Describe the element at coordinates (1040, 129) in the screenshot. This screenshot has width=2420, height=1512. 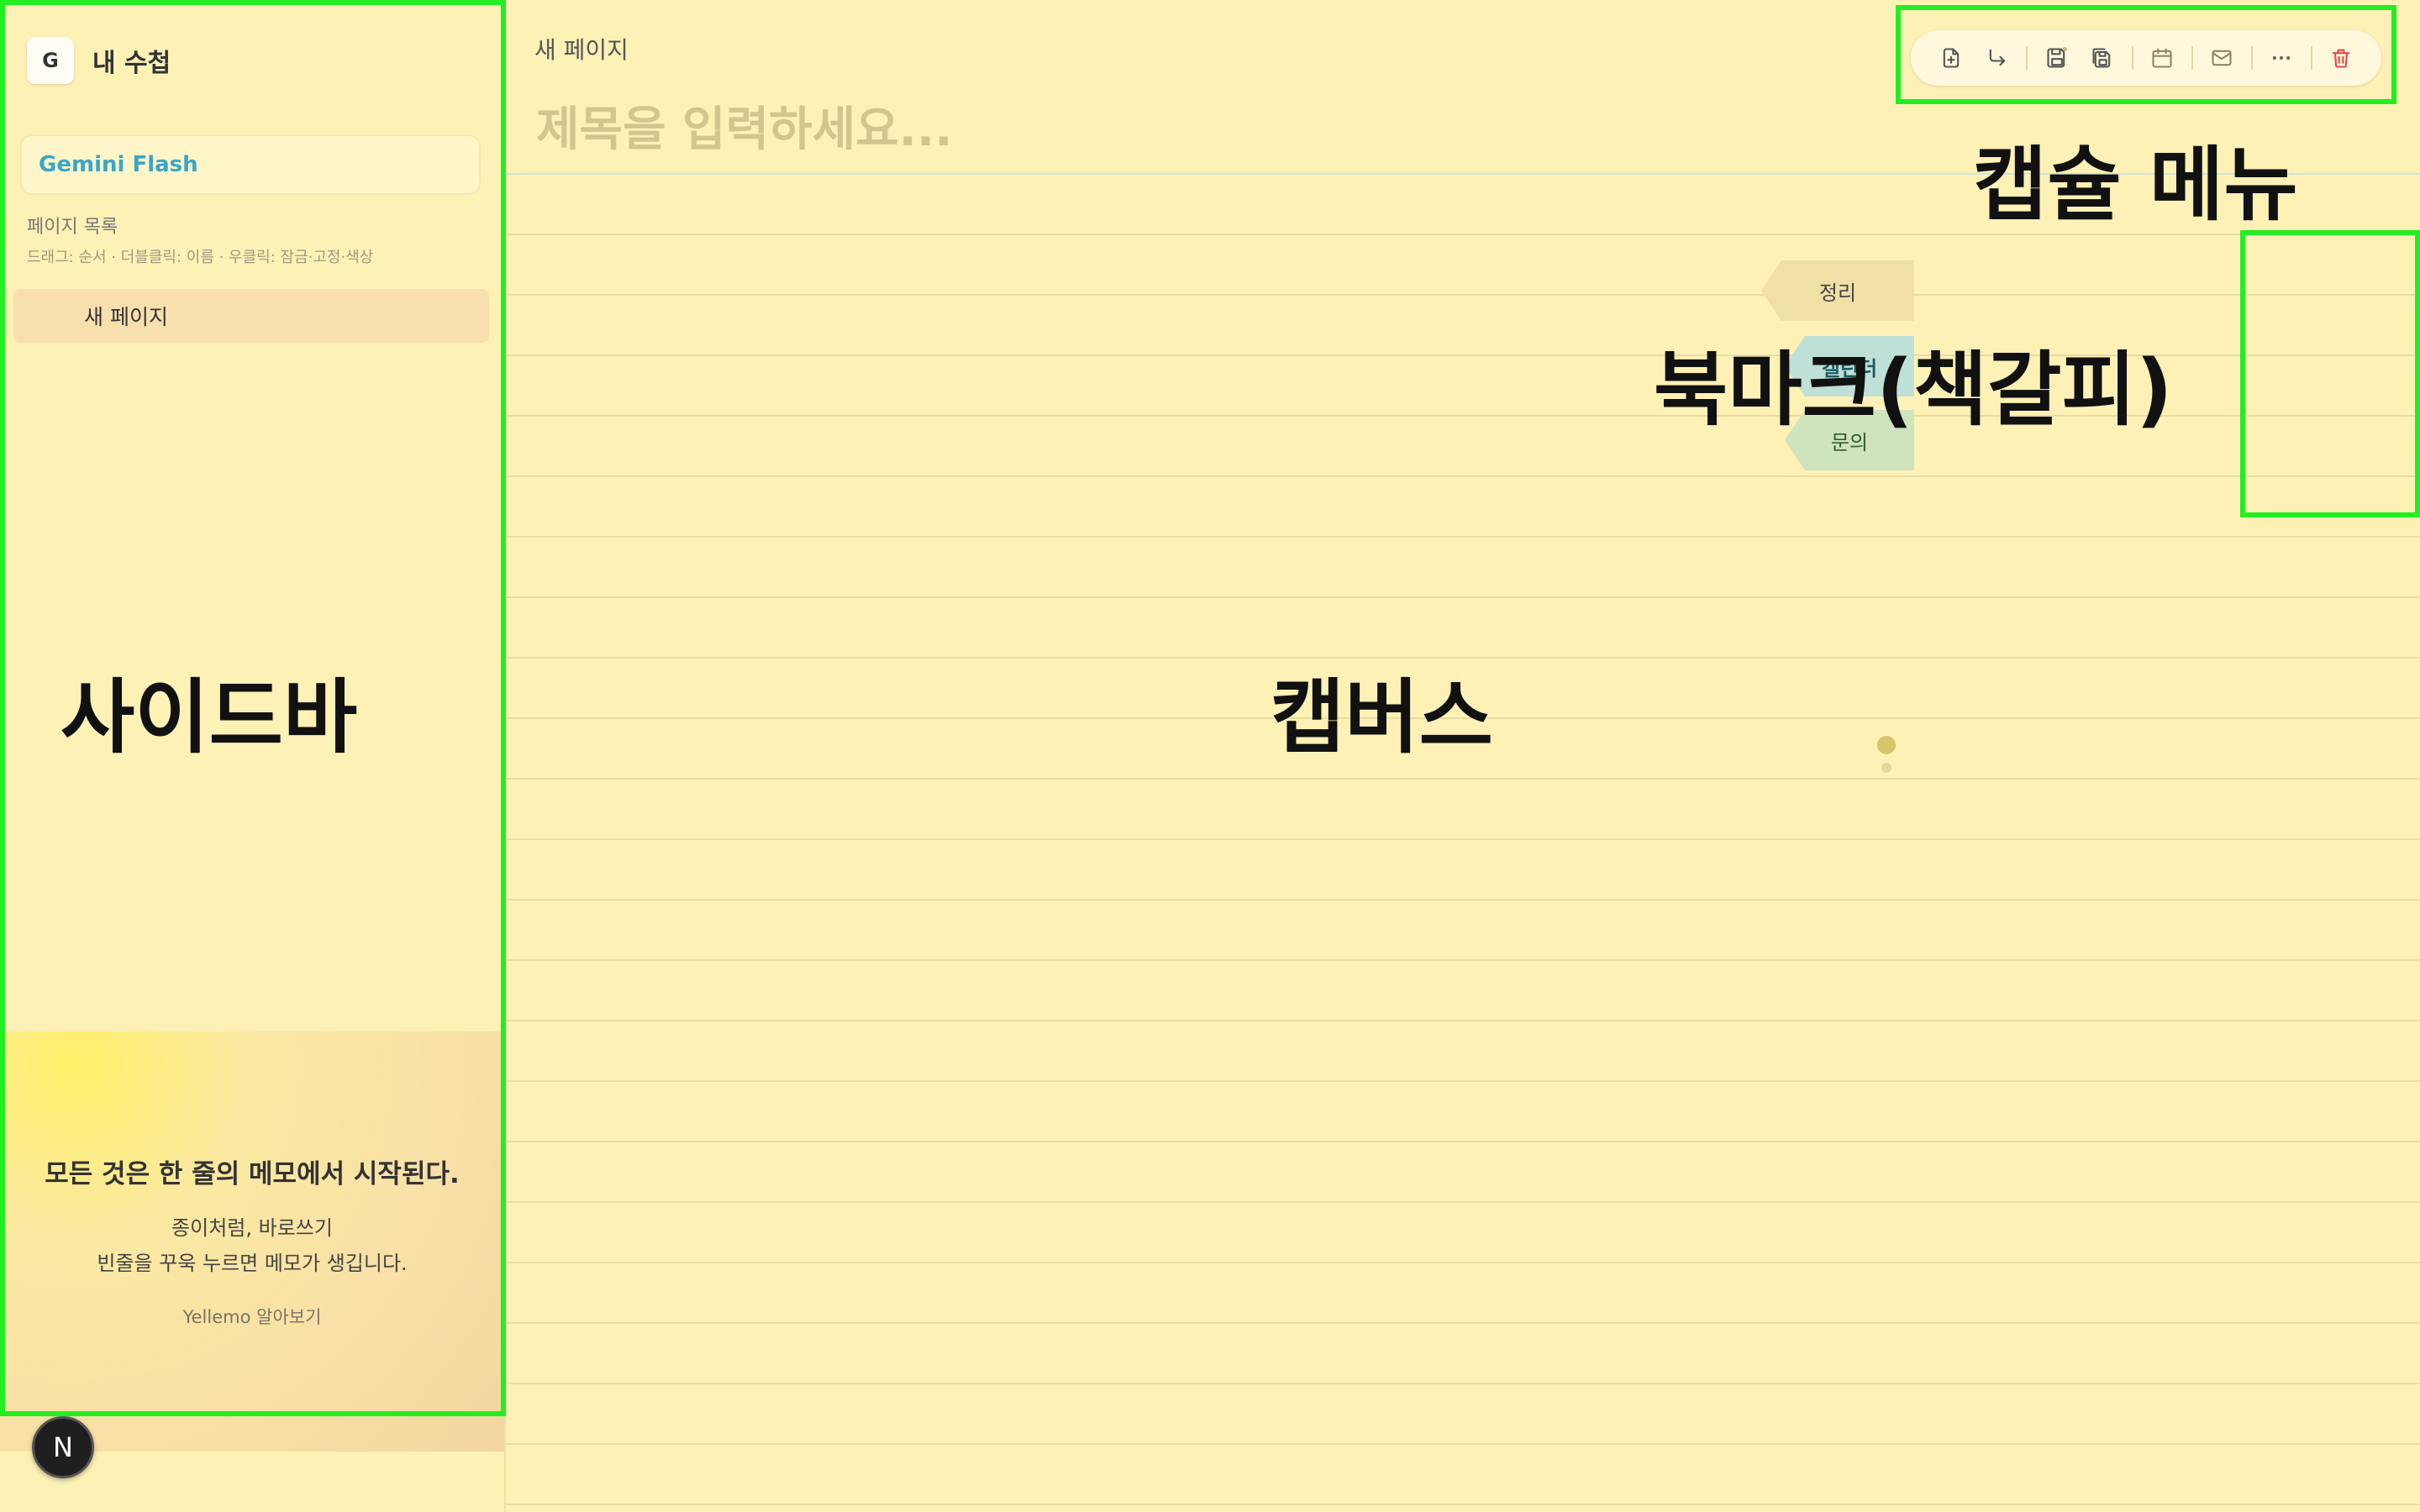
I see `page-title-input` at that location.